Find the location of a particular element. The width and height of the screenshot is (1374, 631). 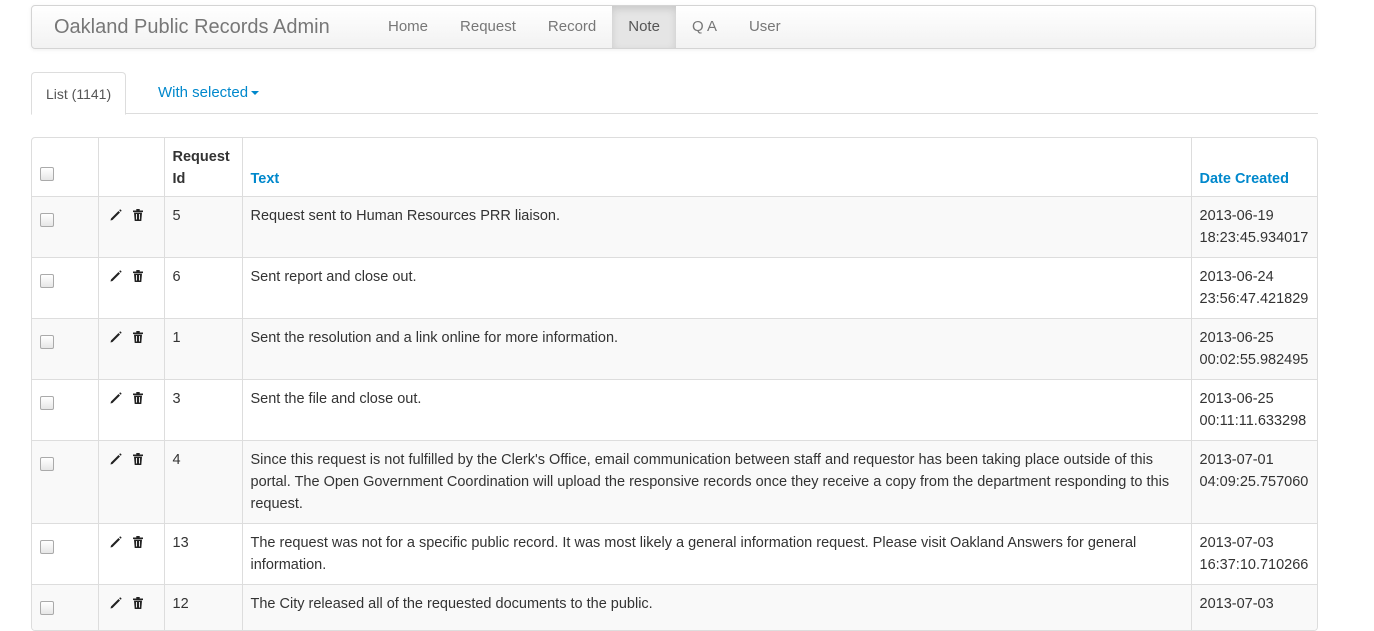

header-text: Text is located at coordinates (716, 167).